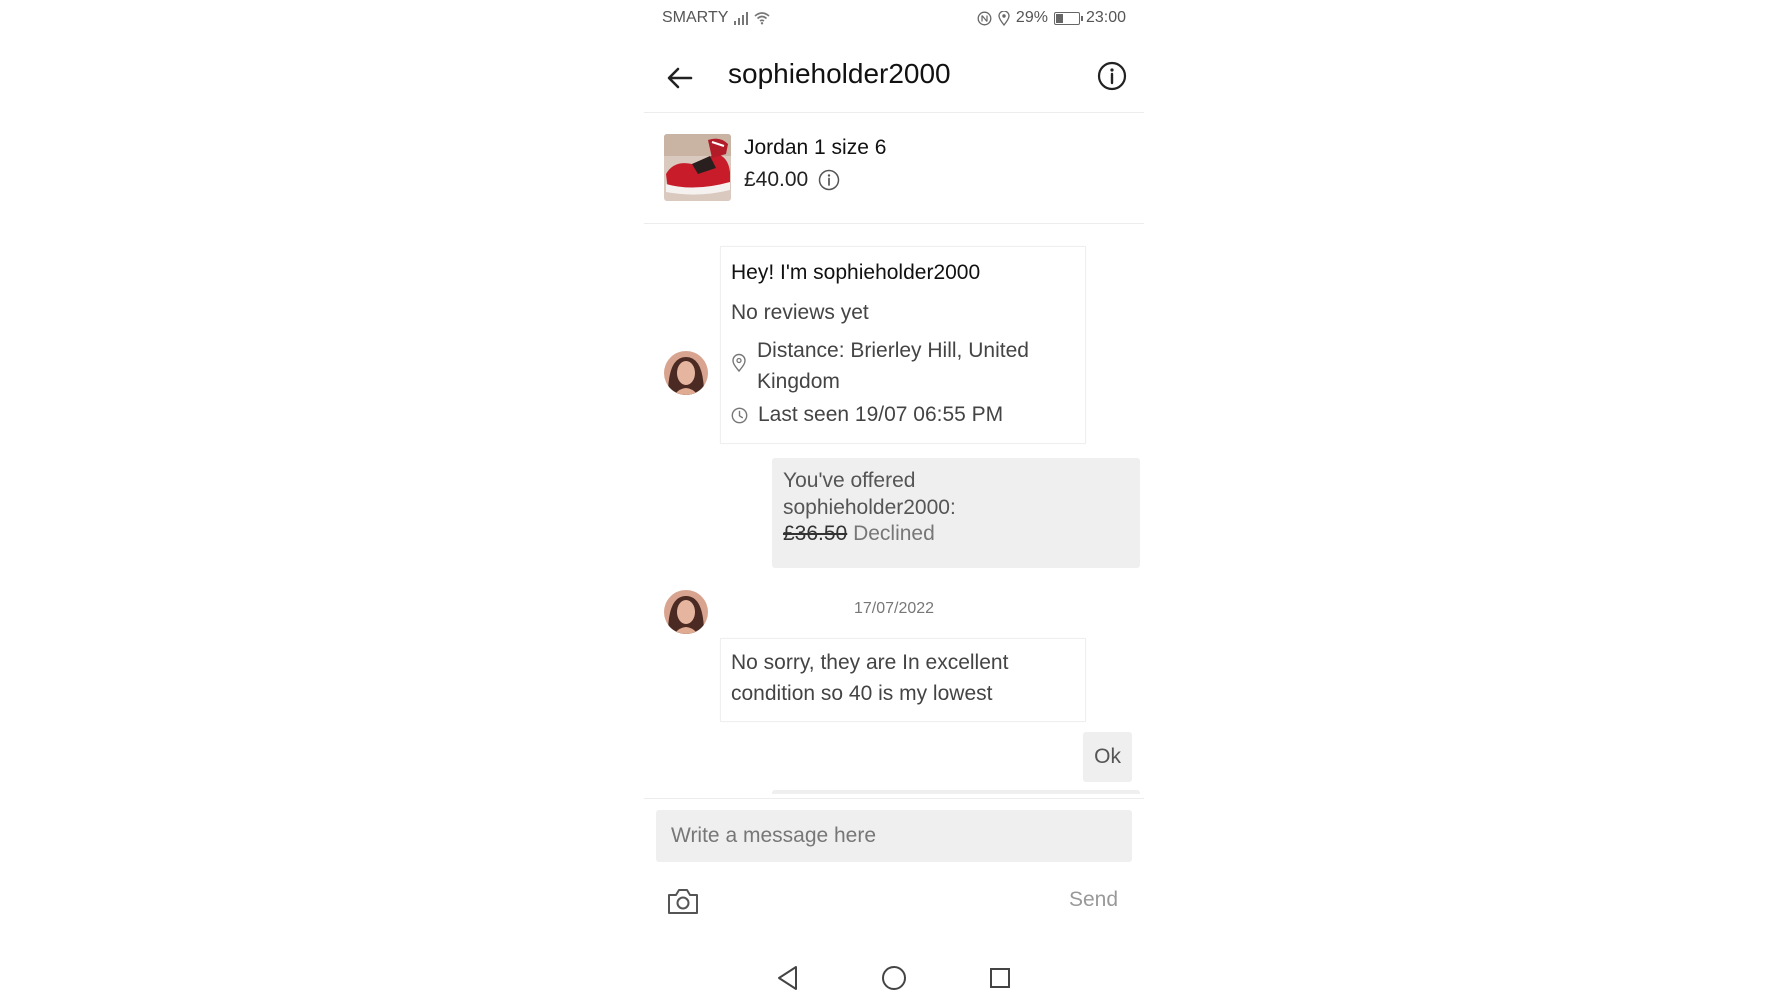 The image size is (1778, 1000). What do you see at coordinates (894, 168) in the screenshot?
I see `item-summary: Jordan 1 size 6 £40.00` at bounding box center [894, 168].